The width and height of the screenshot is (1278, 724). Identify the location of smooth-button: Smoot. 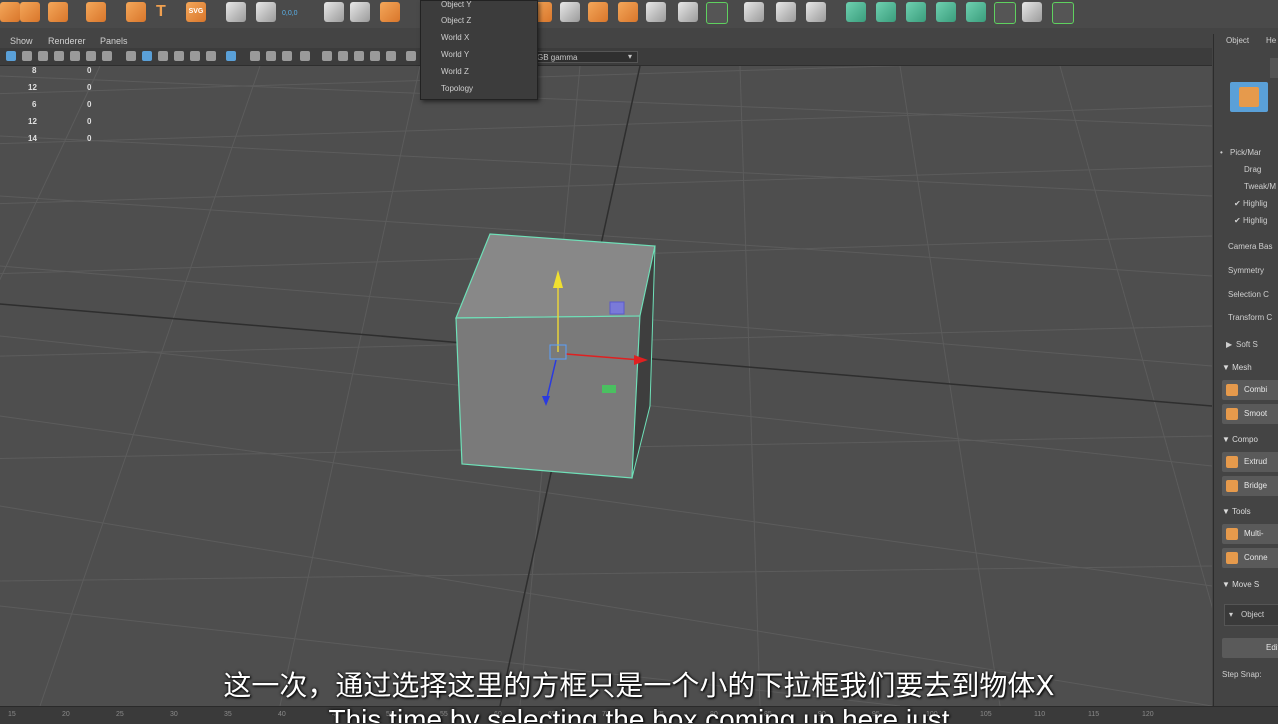
(1250, 414).